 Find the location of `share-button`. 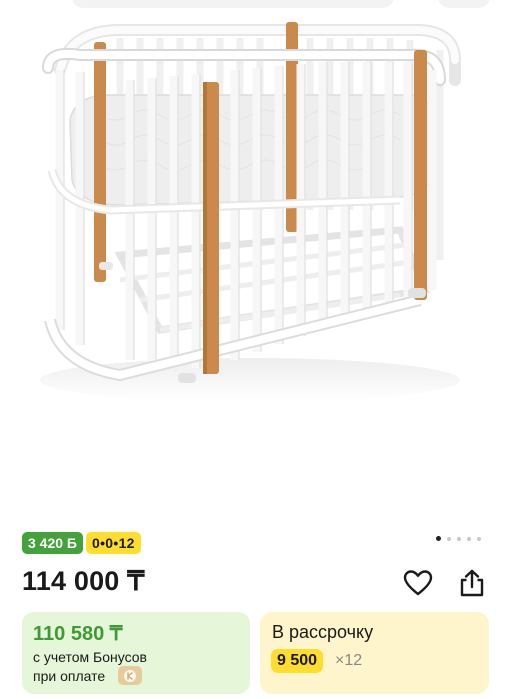

share-button is located at coordinates (472, 583).